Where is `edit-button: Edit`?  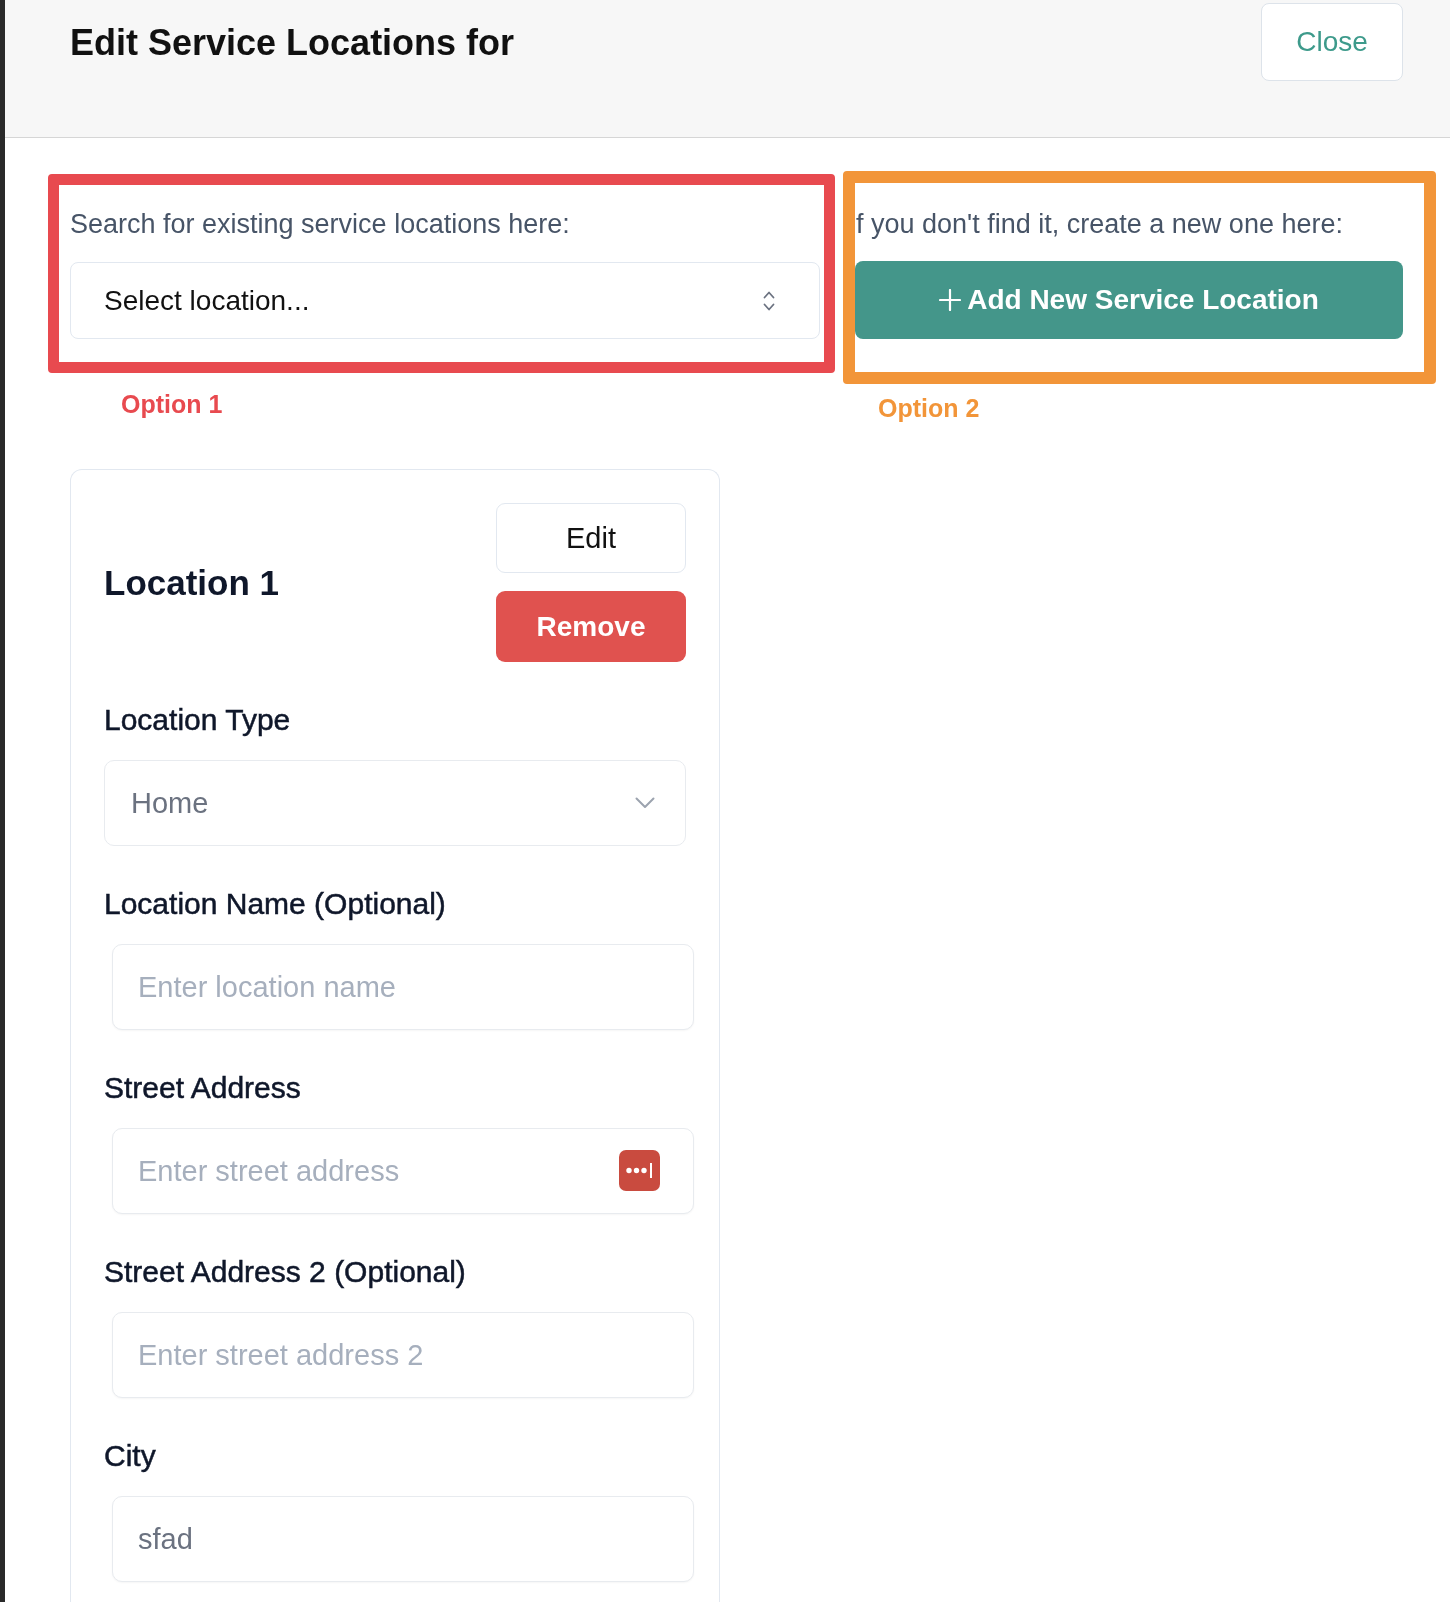 edit-button: Edit is located at coordinates (591, 538).